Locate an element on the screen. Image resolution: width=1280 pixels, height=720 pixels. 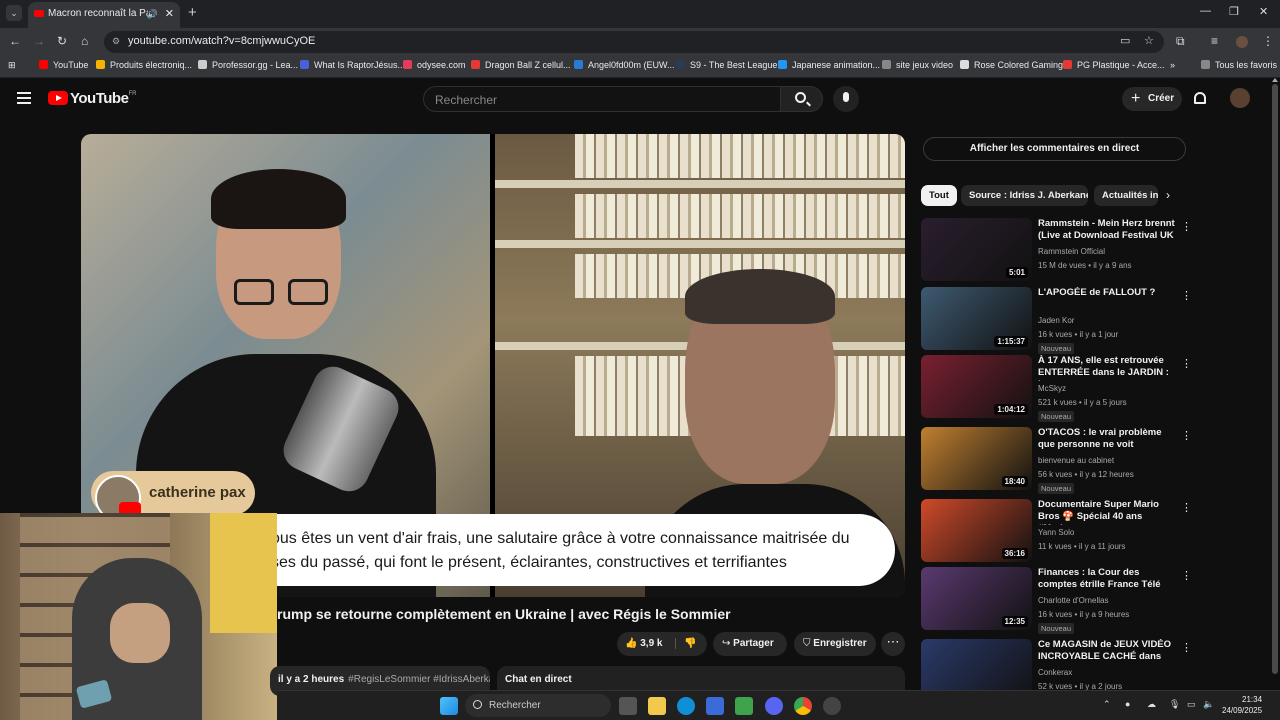
reload-icon: ↻ is located at coordinates (62, 41).